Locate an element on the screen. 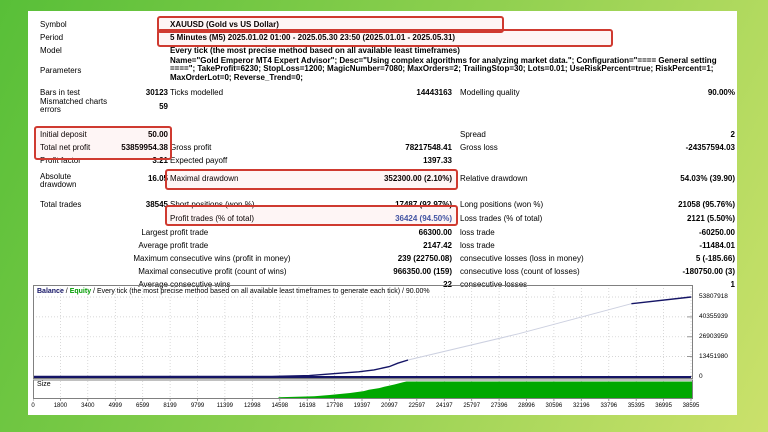 The image size is (768, 432). average-group-label: Average is located at coordinates (153, 245).